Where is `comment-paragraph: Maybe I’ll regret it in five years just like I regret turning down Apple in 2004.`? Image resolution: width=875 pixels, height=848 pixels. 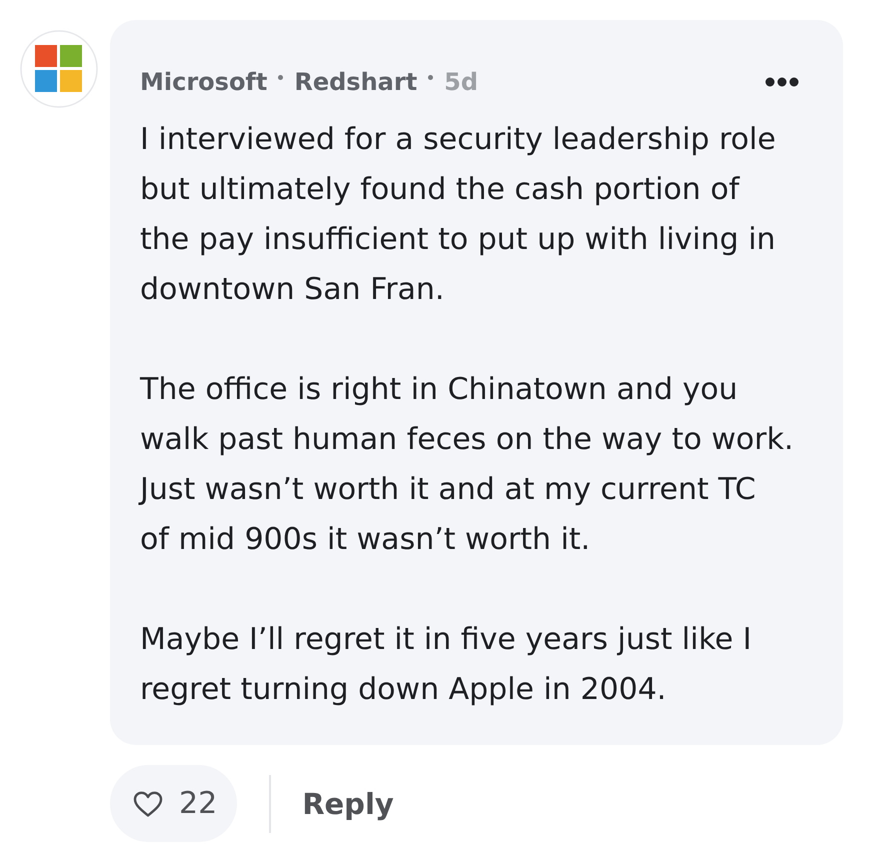 comment-paragraph: Maybe I’ll regret it in five years just like I regret turning down Apple in 2004. is located at coordinates (446, 665).